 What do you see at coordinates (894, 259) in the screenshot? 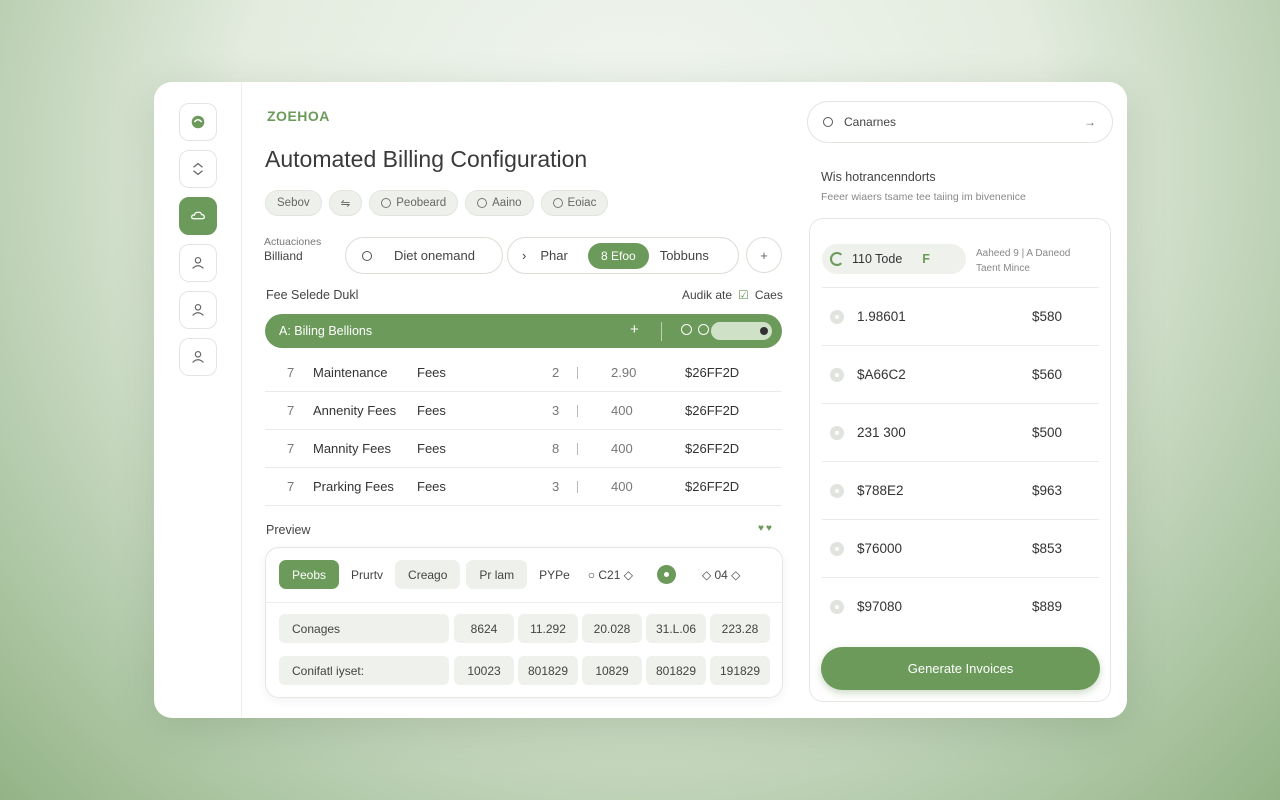
I see `invoice-filter: 110 Tode F` at bounding box center [894, 259].